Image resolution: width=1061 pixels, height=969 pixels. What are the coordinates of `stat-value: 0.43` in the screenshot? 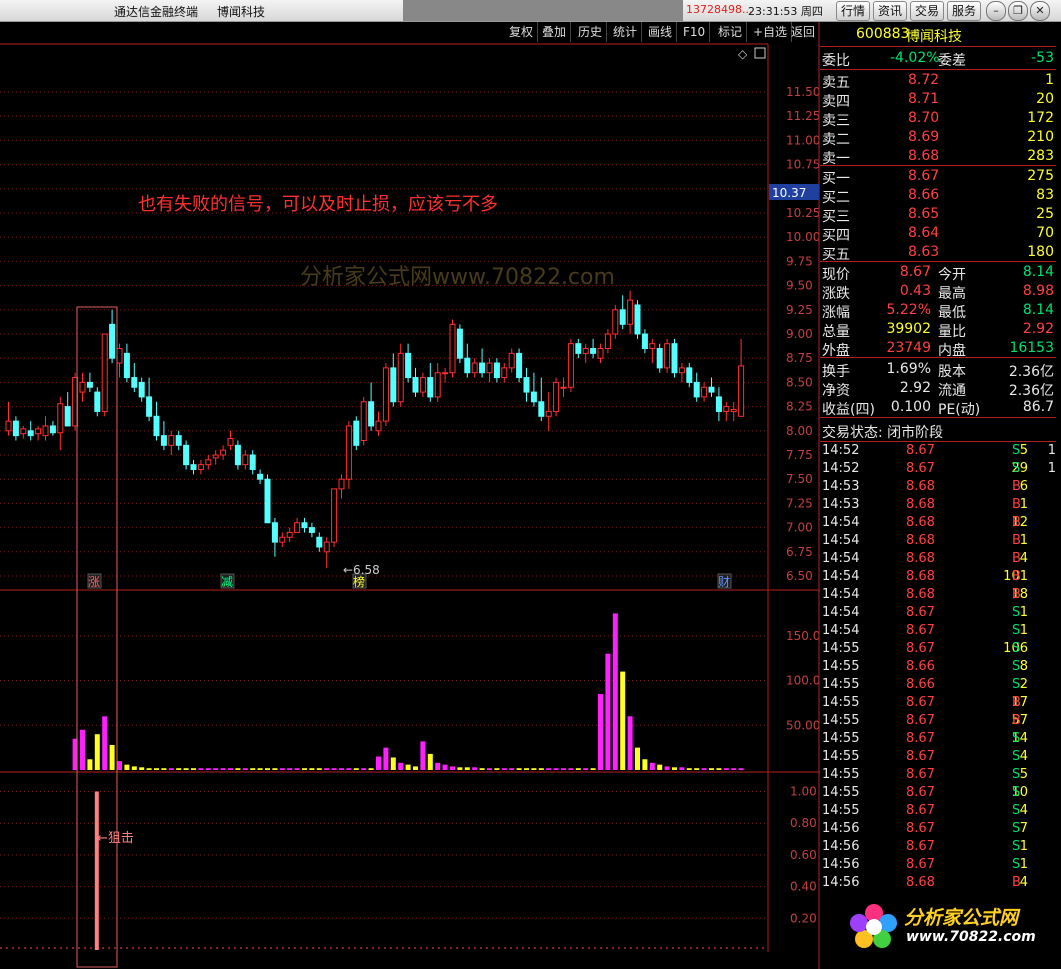 It's located at (915, 291).